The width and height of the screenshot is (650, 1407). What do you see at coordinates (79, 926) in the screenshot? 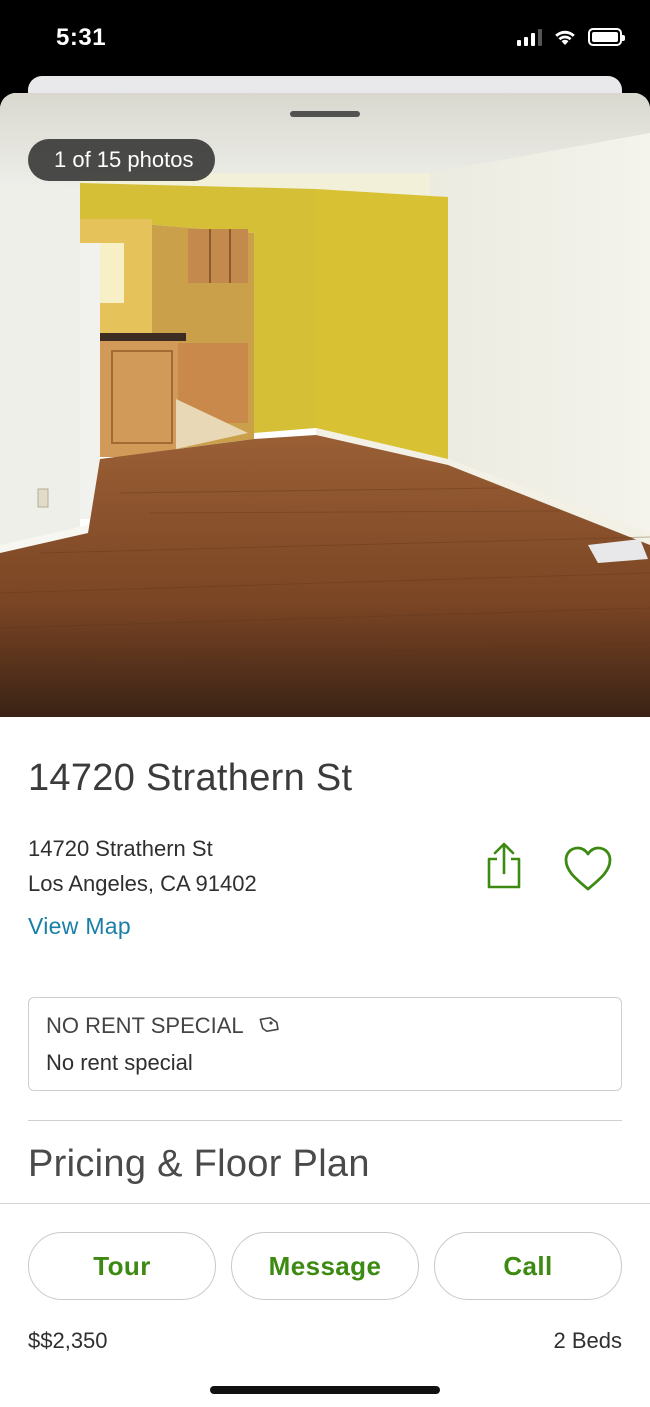
I see `view-map-link: View Map` at bounding box center [79, 926].